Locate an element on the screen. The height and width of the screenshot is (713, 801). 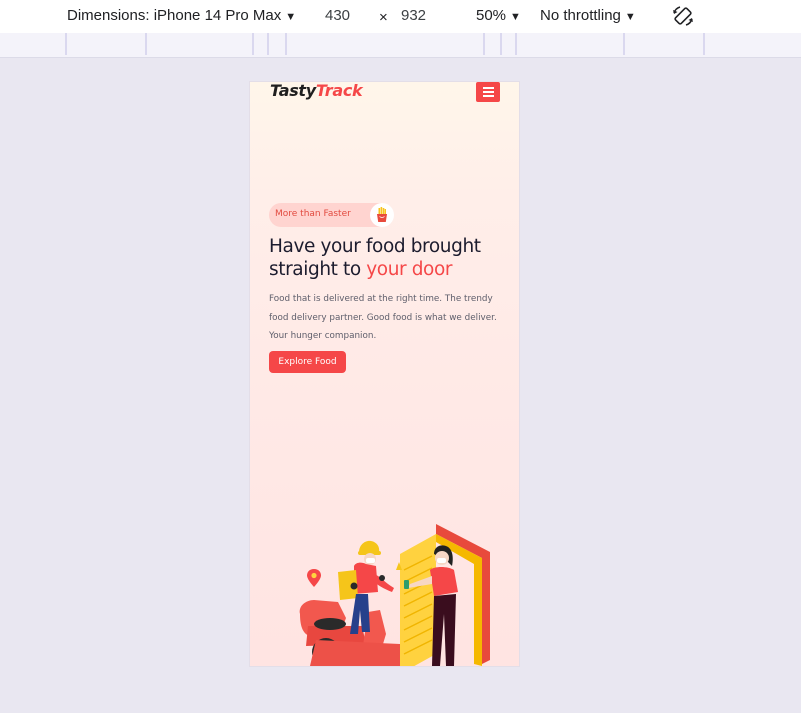
explore-food-button: Explore Food is located at coordinates (307, 362).